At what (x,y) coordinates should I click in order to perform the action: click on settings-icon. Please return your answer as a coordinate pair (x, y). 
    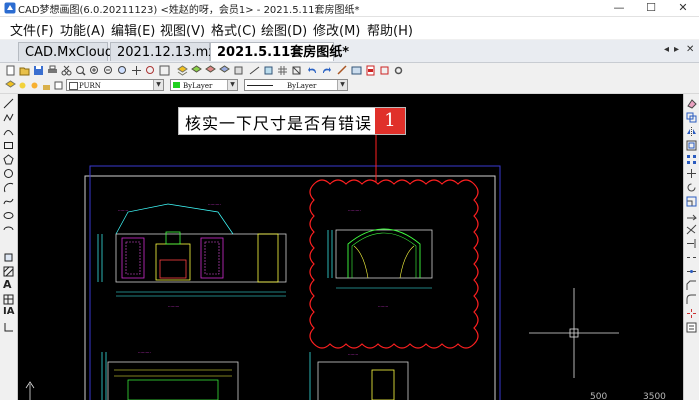
    Looking at the image, I should click on (398, 70).